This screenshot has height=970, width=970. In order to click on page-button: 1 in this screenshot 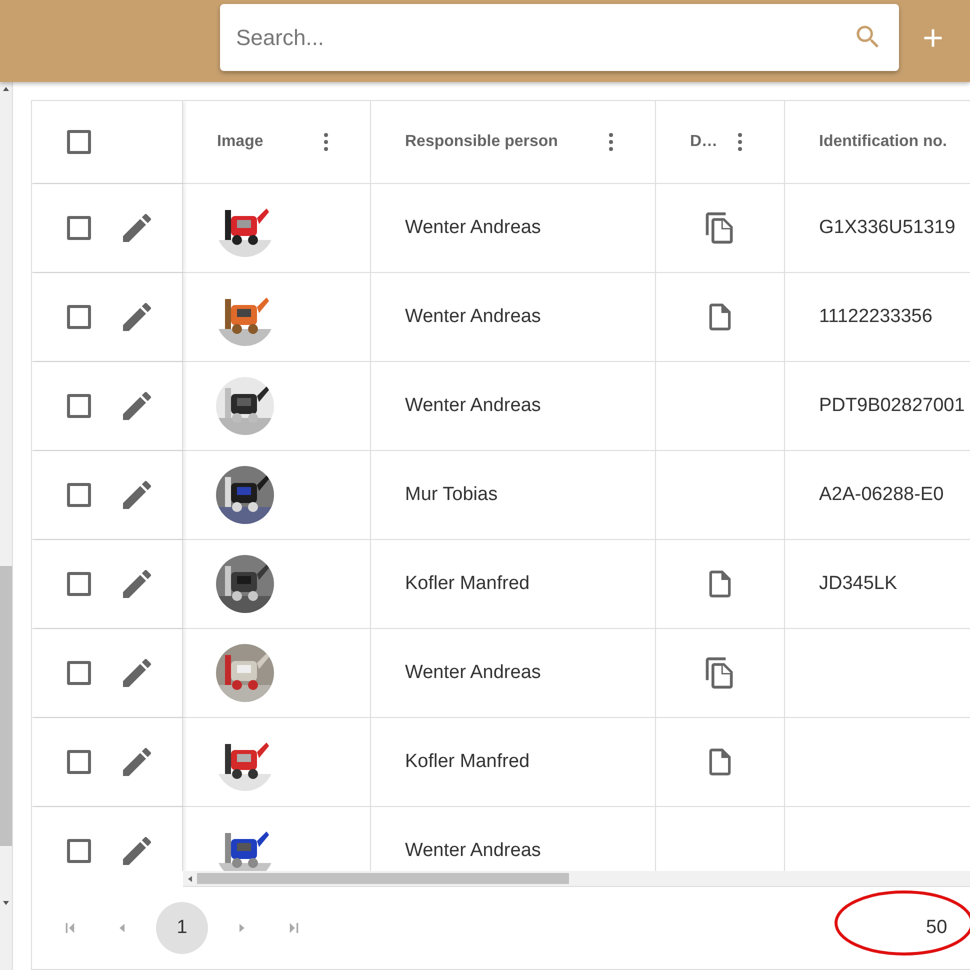, I will do `click(182, 928)`.